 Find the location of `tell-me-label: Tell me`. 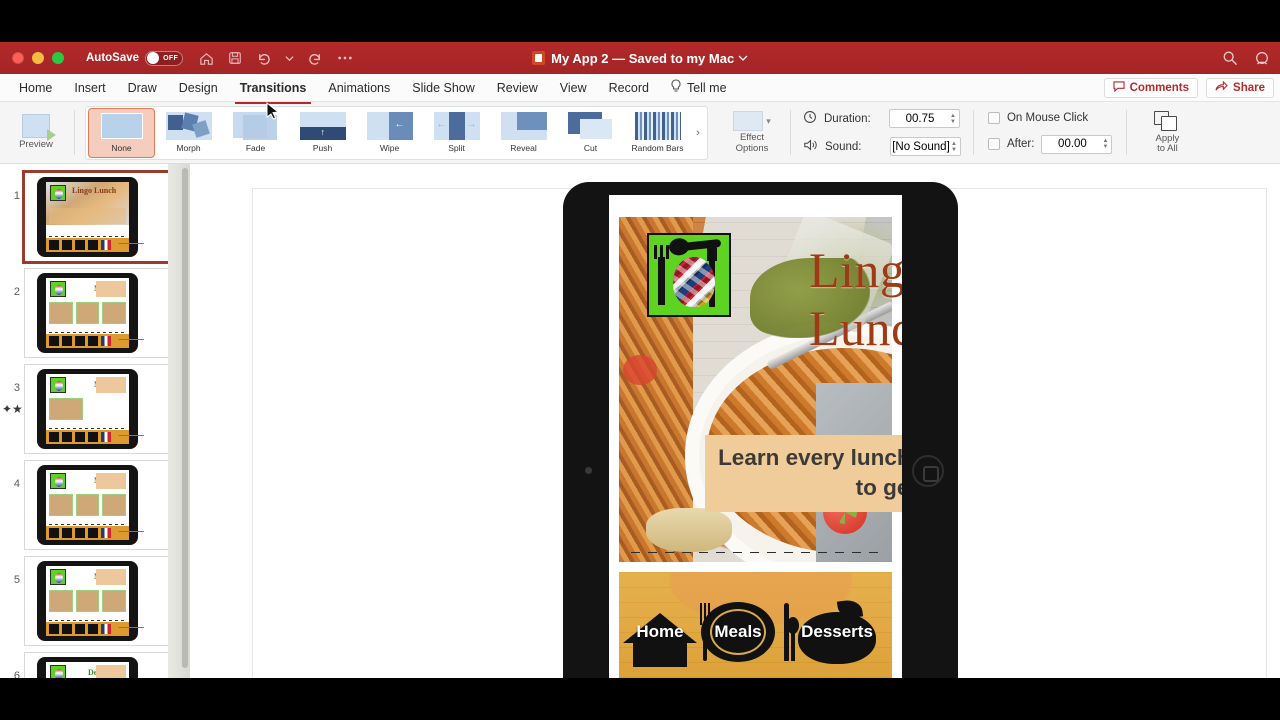

tell-me-label: Tell me is located at coordinates (706, 87).